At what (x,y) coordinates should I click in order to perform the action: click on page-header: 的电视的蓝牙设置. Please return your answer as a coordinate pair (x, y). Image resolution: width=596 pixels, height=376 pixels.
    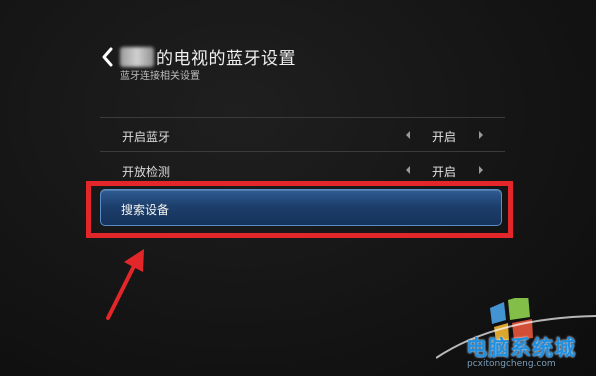
    Looking at the image, I should click on (208, 56).